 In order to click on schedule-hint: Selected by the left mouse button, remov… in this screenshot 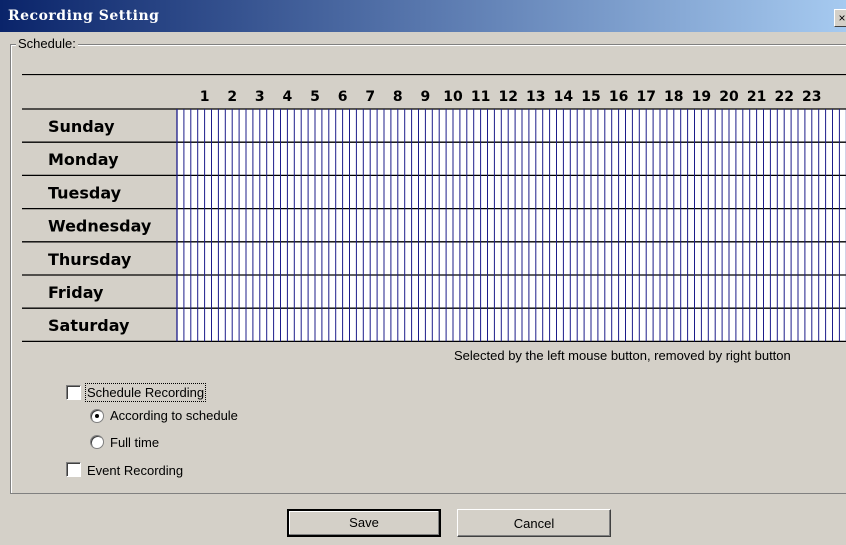, I will do `click(622, 355)`.